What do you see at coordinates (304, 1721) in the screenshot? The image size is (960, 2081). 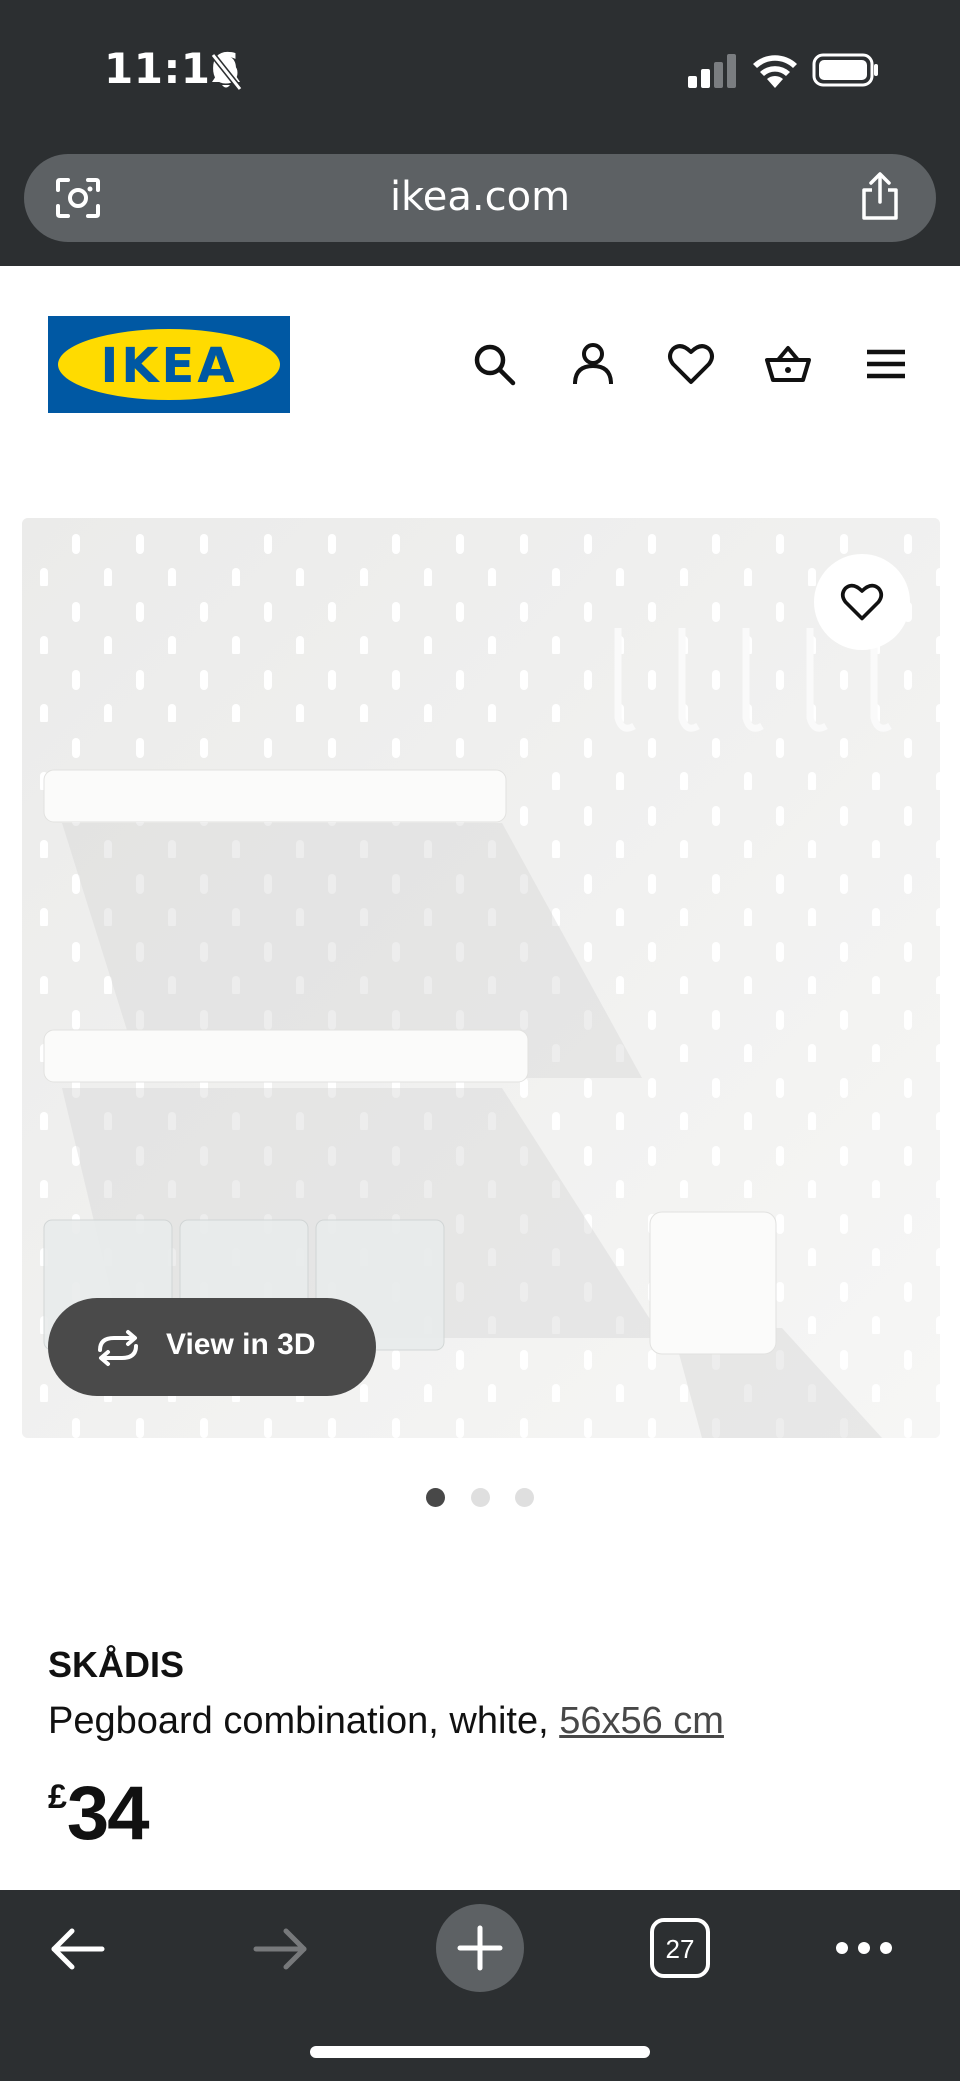 I see `product-description-text: Pegboard combination, white,` at bounding box center [304, 1721].